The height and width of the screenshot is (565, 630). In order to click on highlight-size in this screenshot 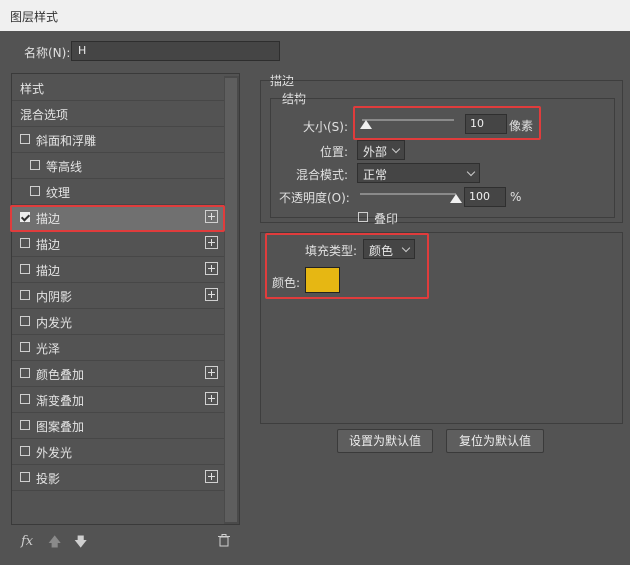, I will do `click(447, 123)`.